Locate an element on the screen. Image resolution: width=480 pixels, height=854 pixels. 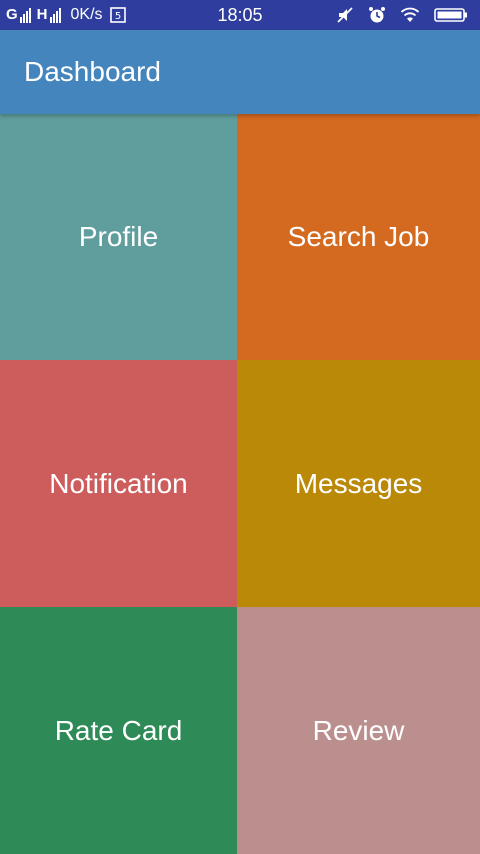
alarm-icon is located at coordinates (377, 15).